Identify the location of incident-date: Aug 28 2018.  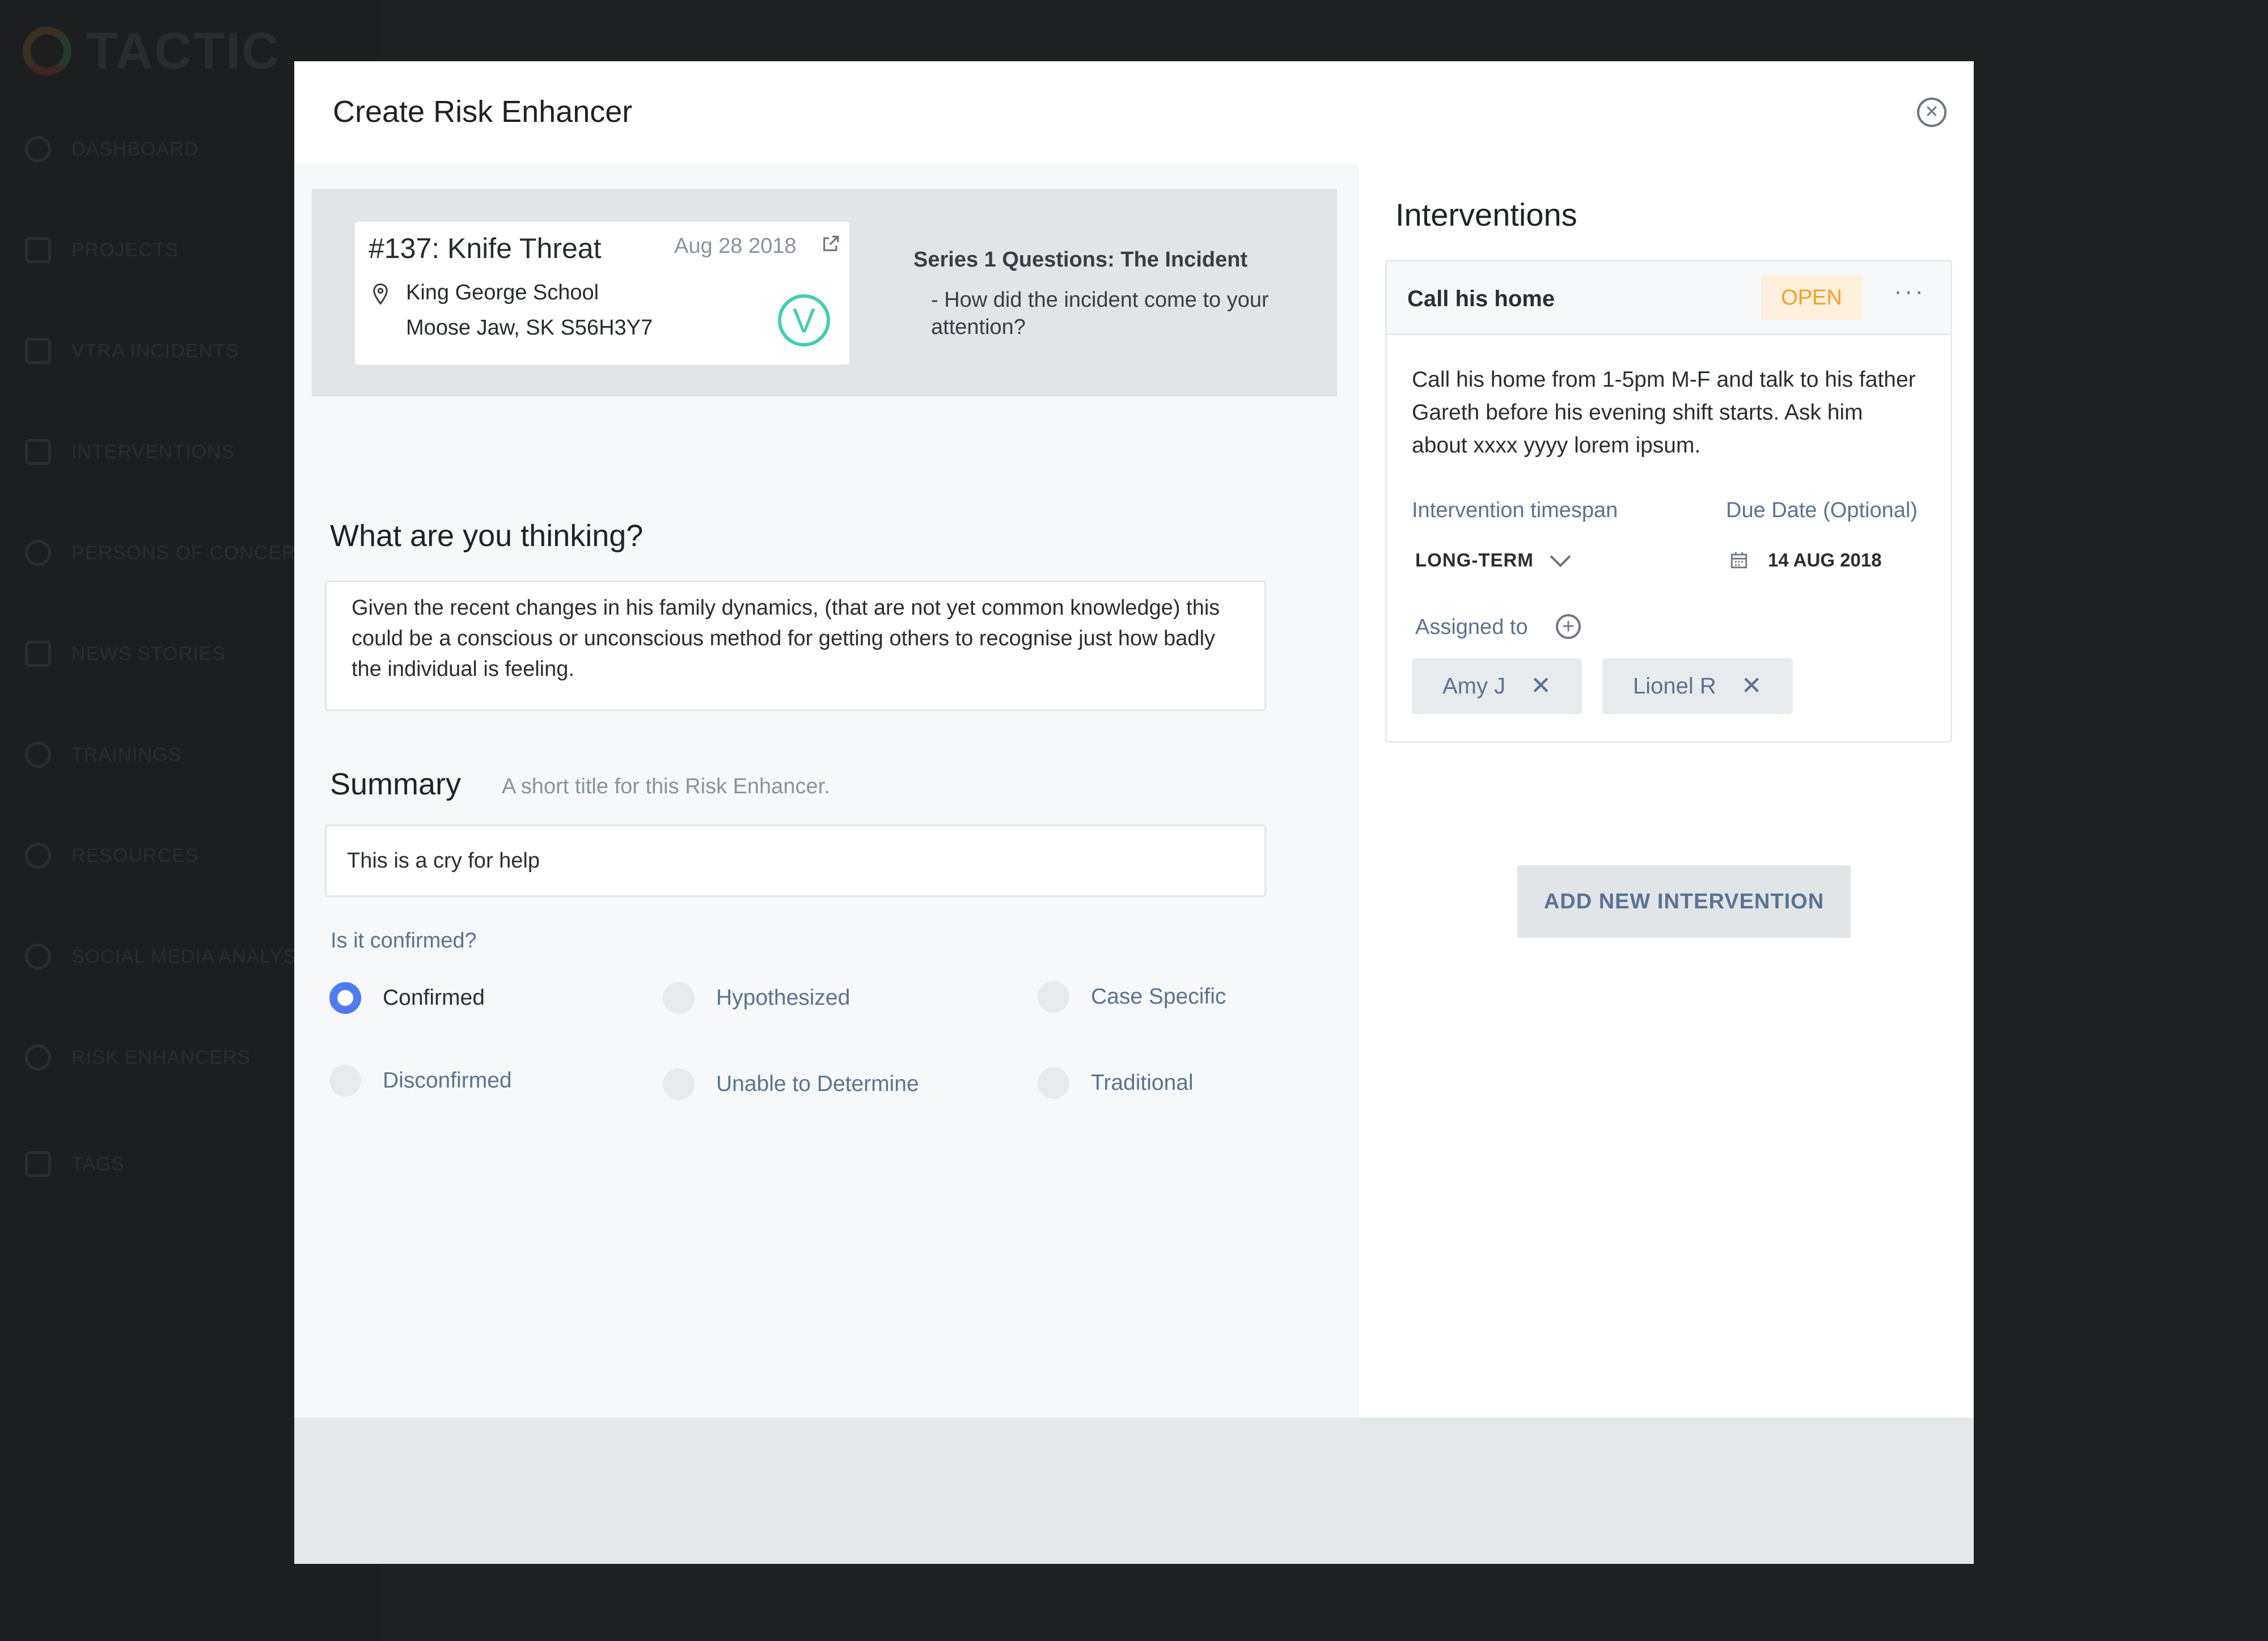
(735, 246).